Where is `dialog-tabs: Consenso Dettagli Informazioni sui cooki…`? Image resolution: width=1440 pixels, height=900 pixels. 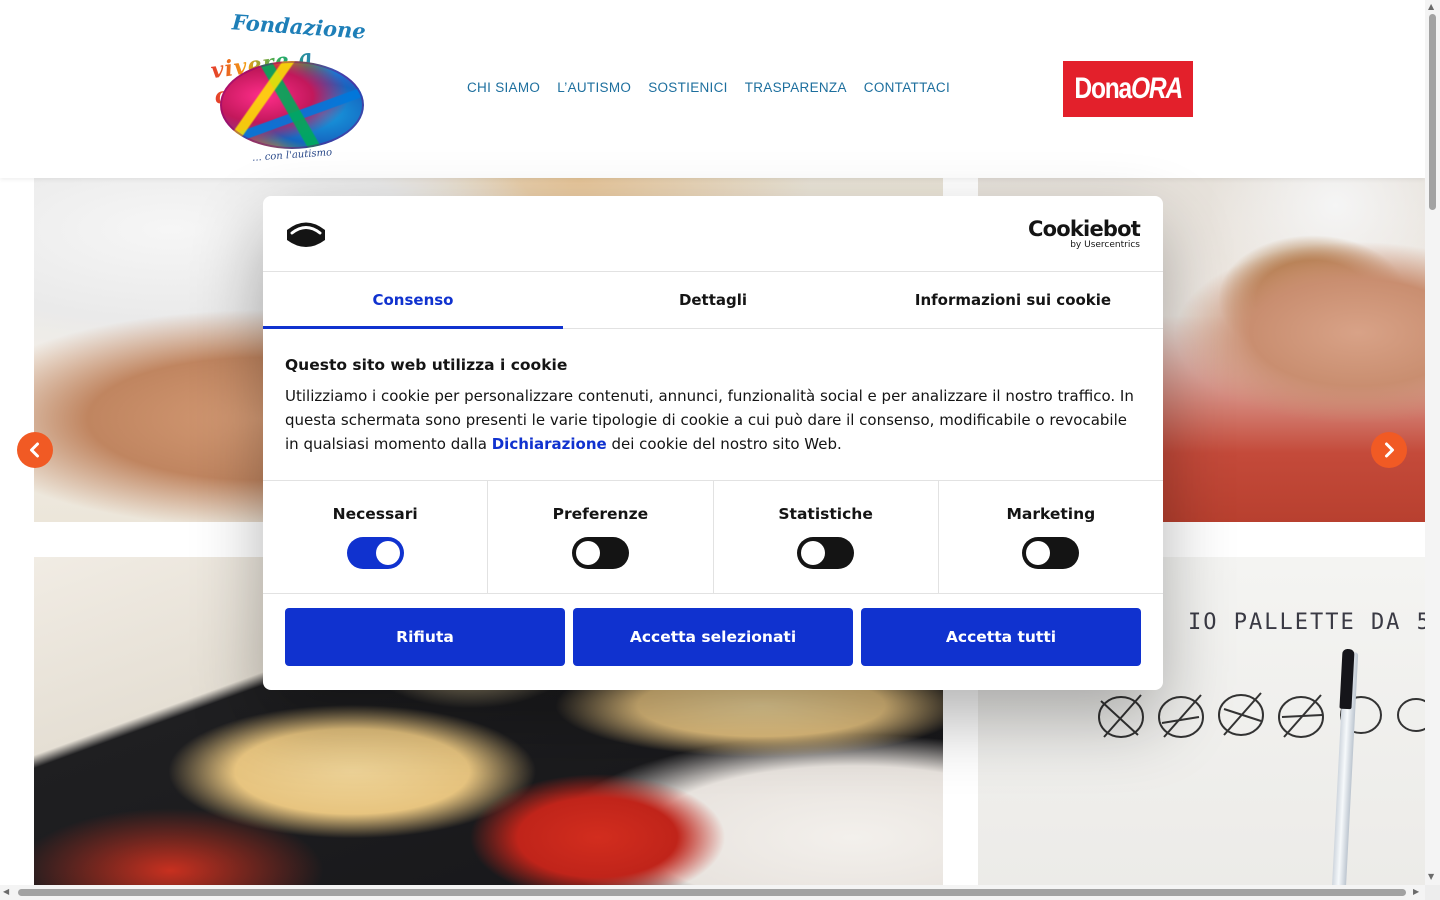 dialog-tabs: Consenso Dettagli Informazioni sui cooki… is located at coordinates (713, 300).